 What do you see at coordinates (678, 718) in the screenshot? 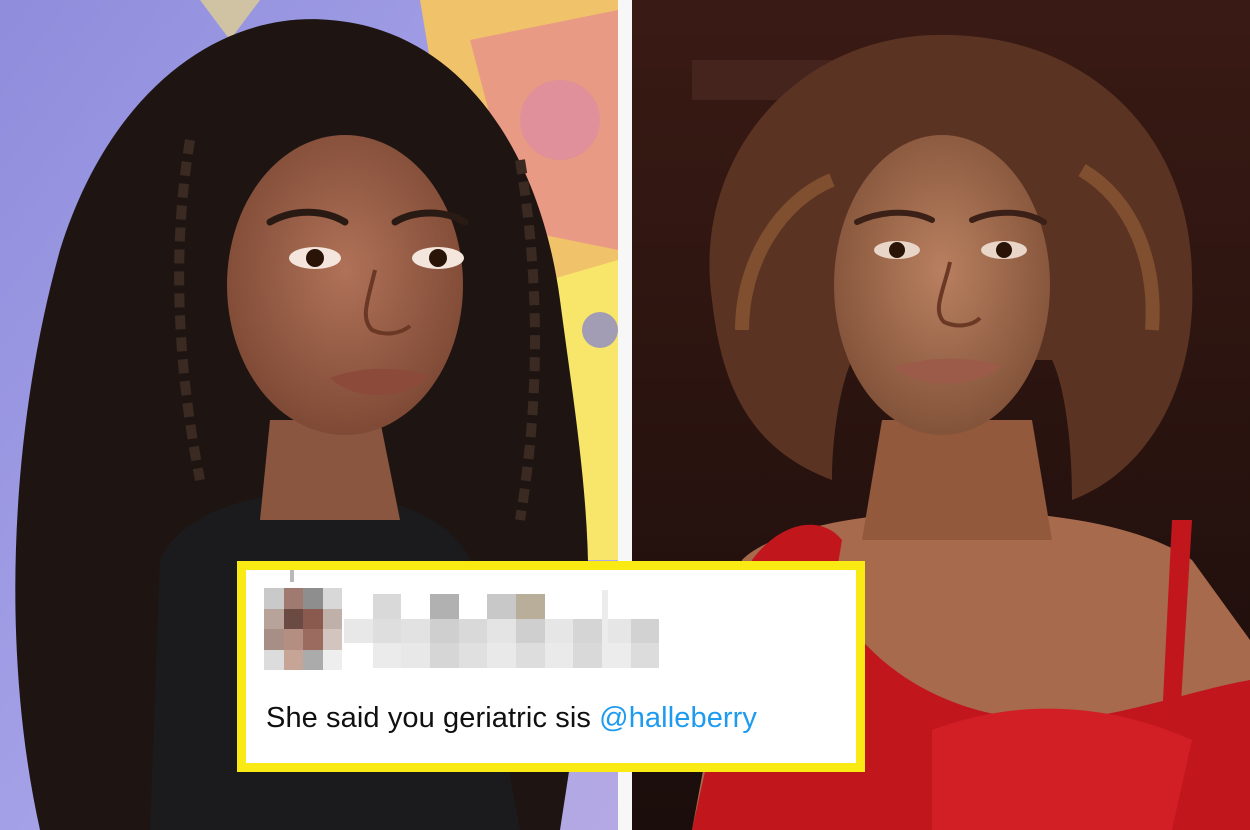
I see `tweet-mention: @halleberry` at bounding box center [678, 718].